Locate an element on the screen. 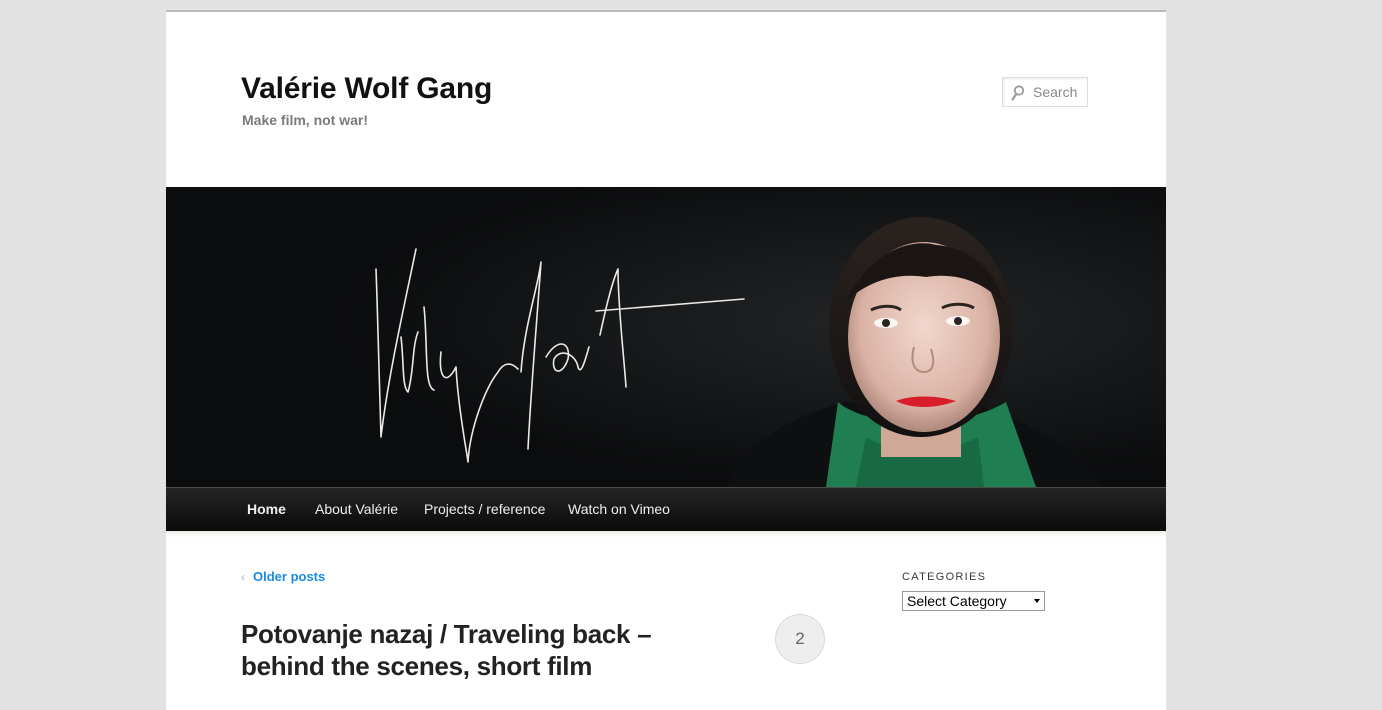  categories-widget-title: Categories is located at coordinates (944, 577).